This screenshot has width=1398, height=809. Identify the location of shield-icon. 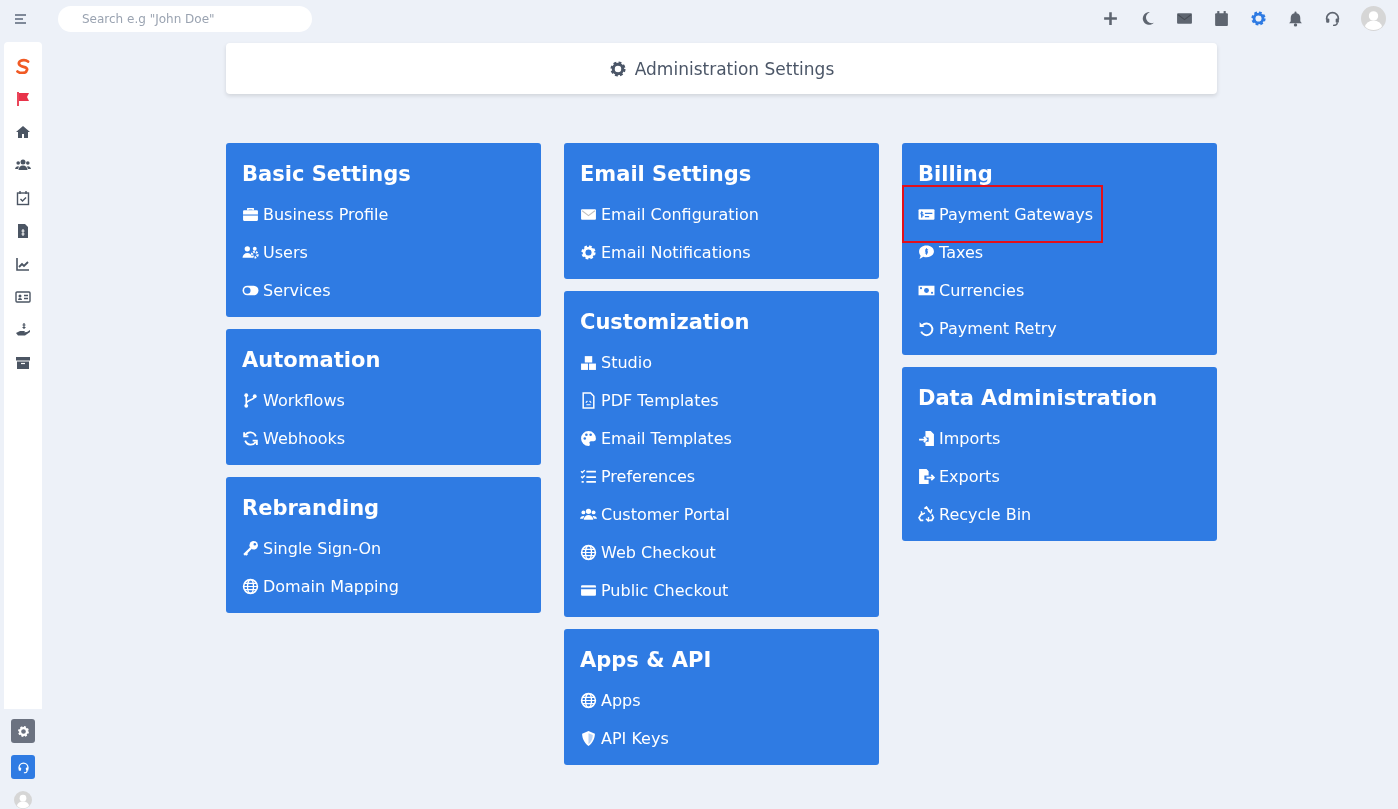
(588, 738).